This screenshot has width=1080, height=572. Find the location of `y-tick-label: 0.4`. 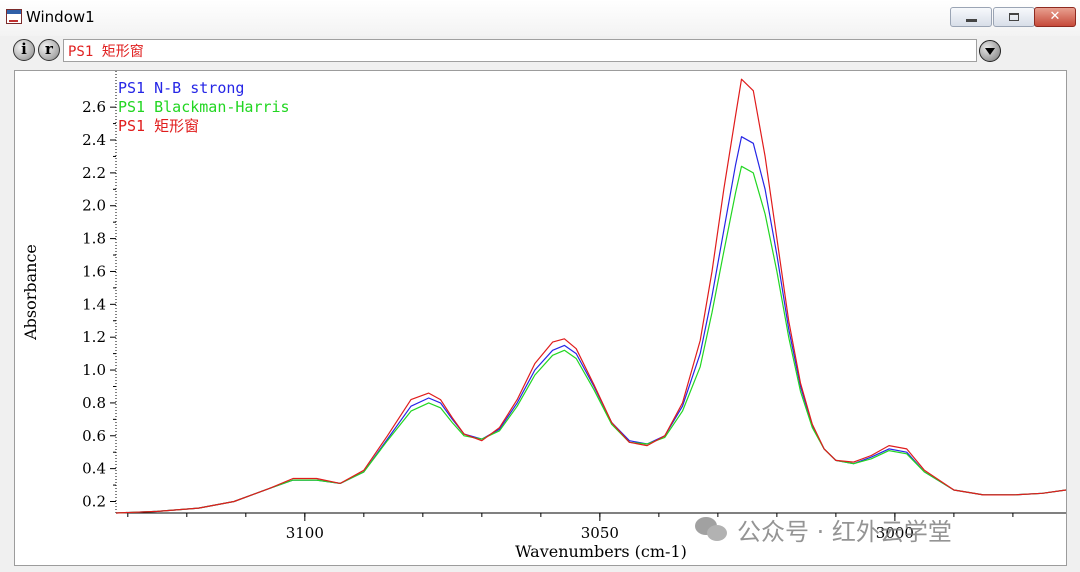

y-tick-label: 0.4 is located at coordinates (94, 469).